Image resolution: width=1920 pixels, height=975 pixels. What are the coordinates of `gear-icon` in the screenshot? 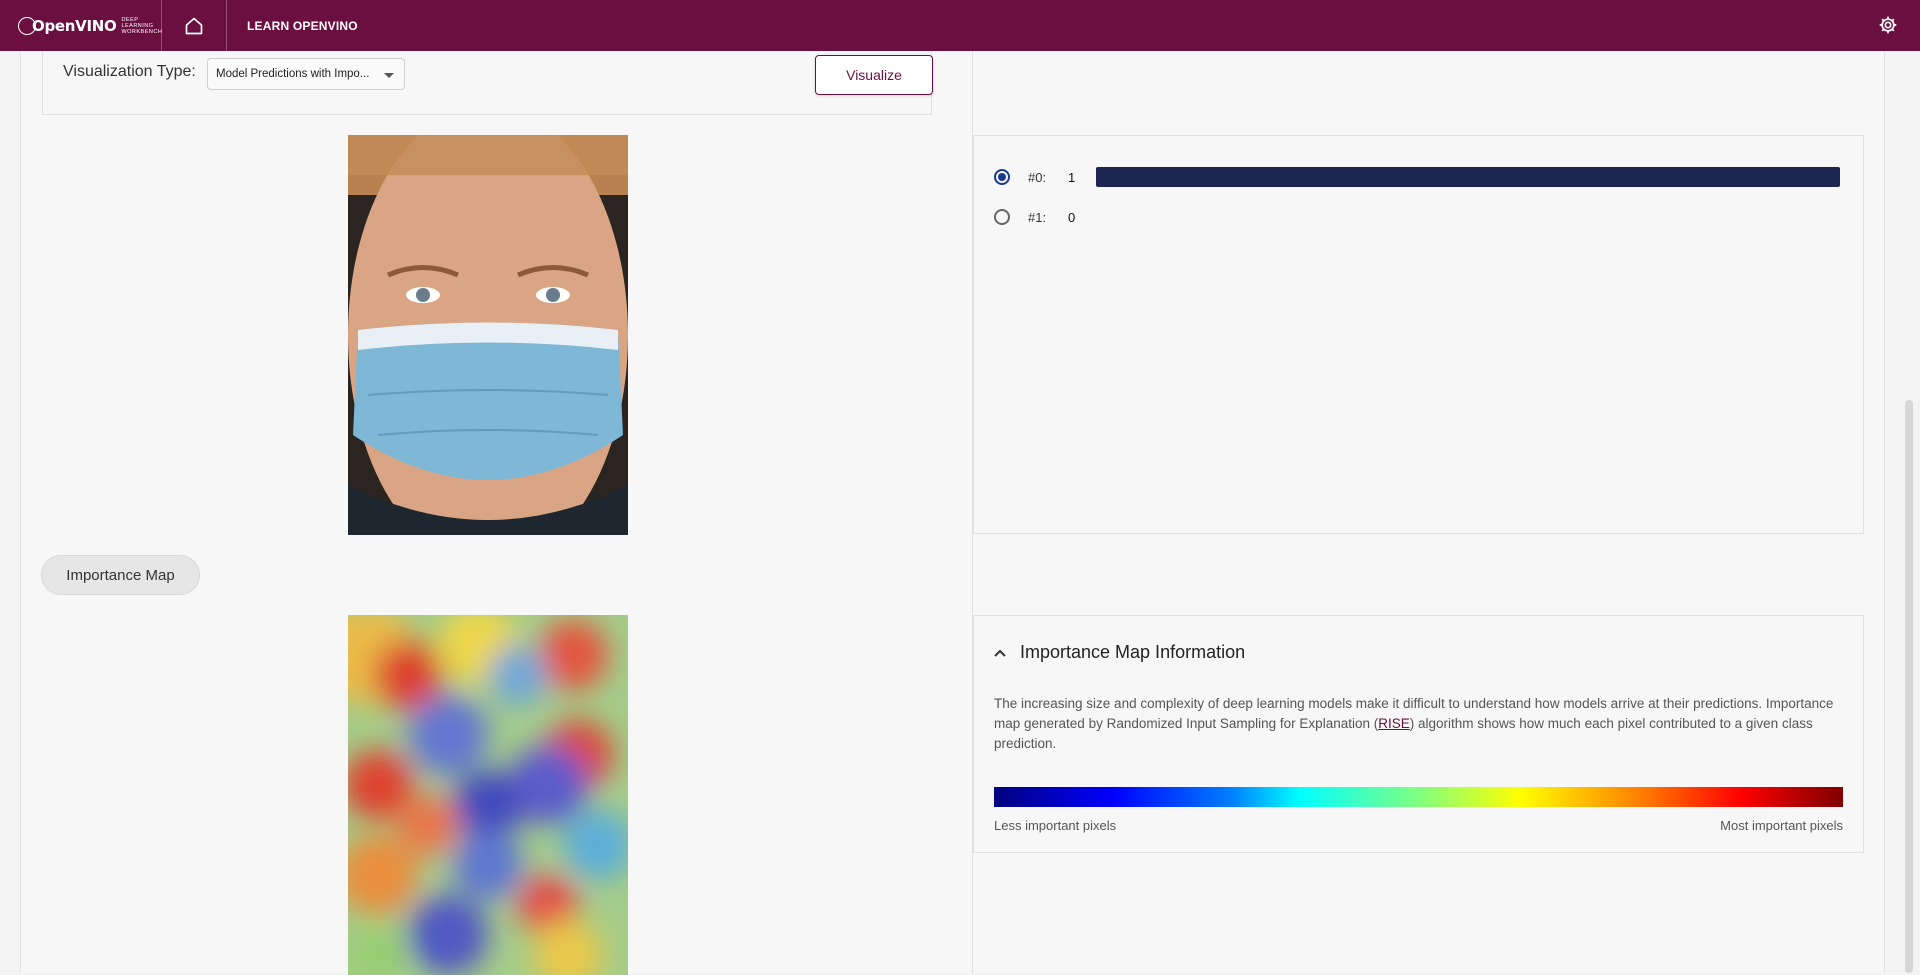 It's located at (1888, 25).